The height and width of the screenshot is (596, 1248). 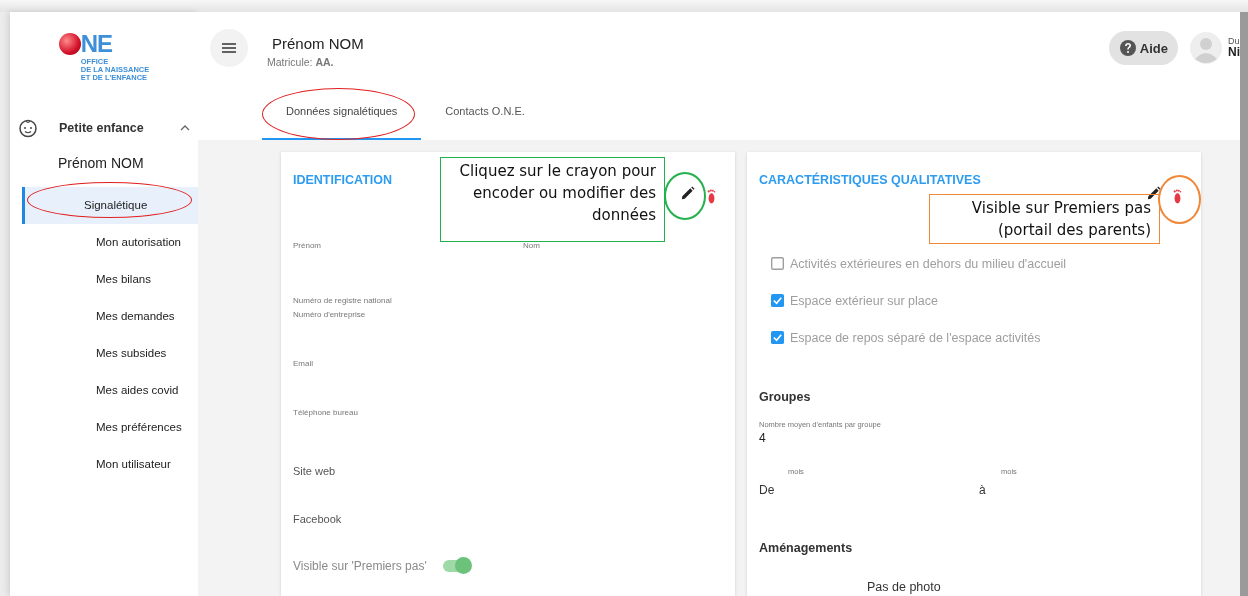 I want to click on field-label: Nom, so click(x=531, y=246).